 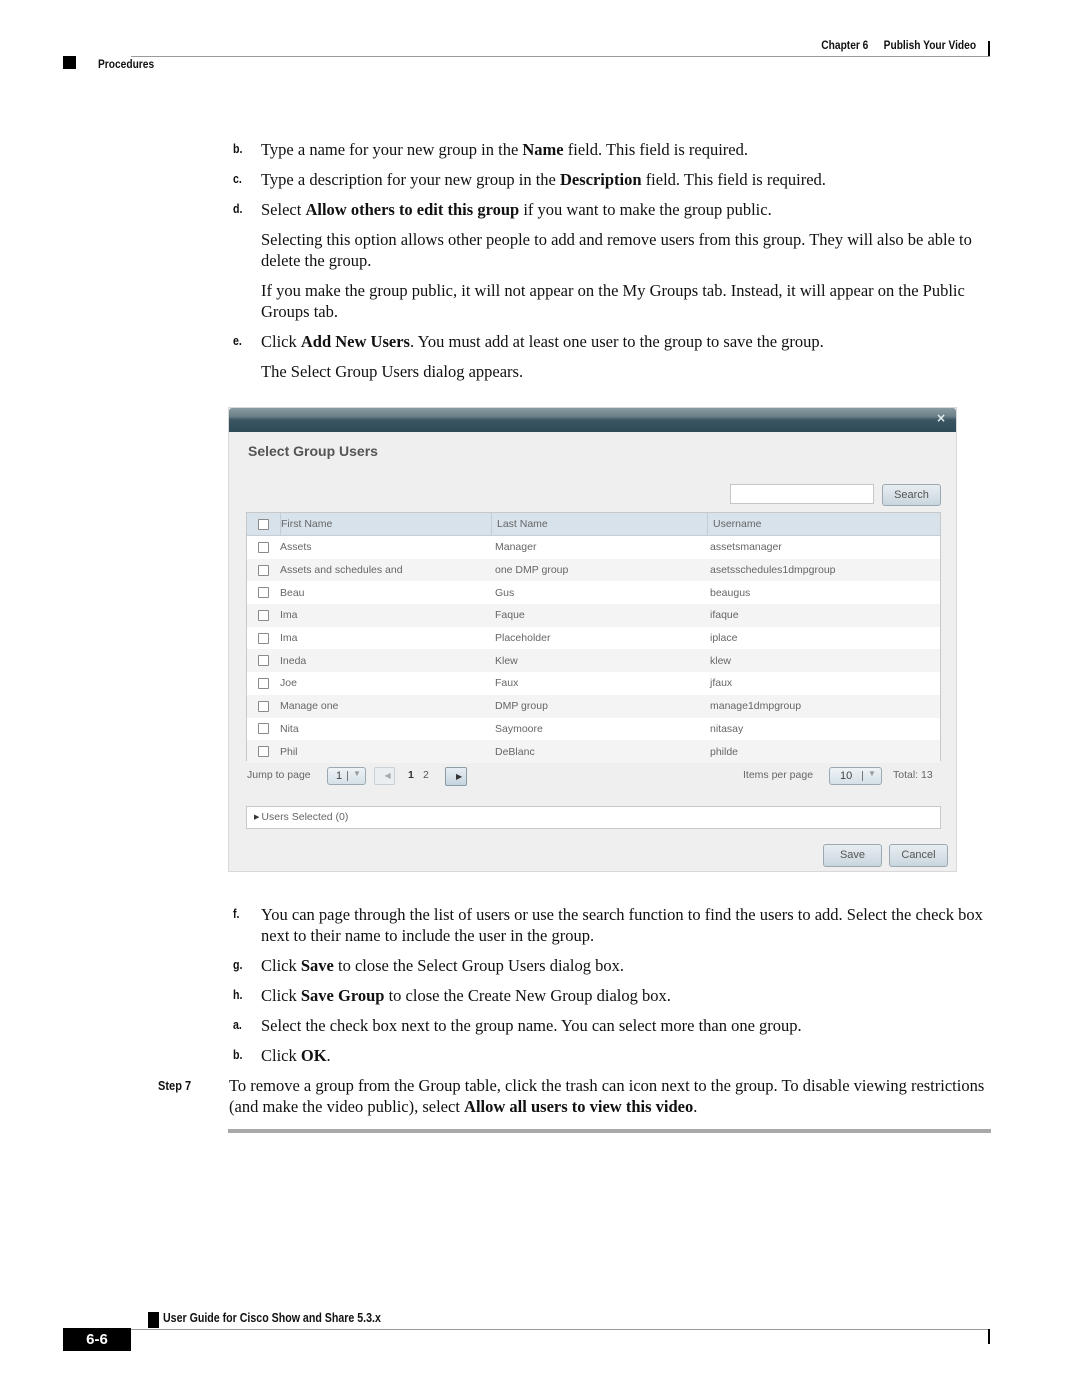 I want to click on table-row: Phil DeBlanc philde, so click(x=593, y=751).